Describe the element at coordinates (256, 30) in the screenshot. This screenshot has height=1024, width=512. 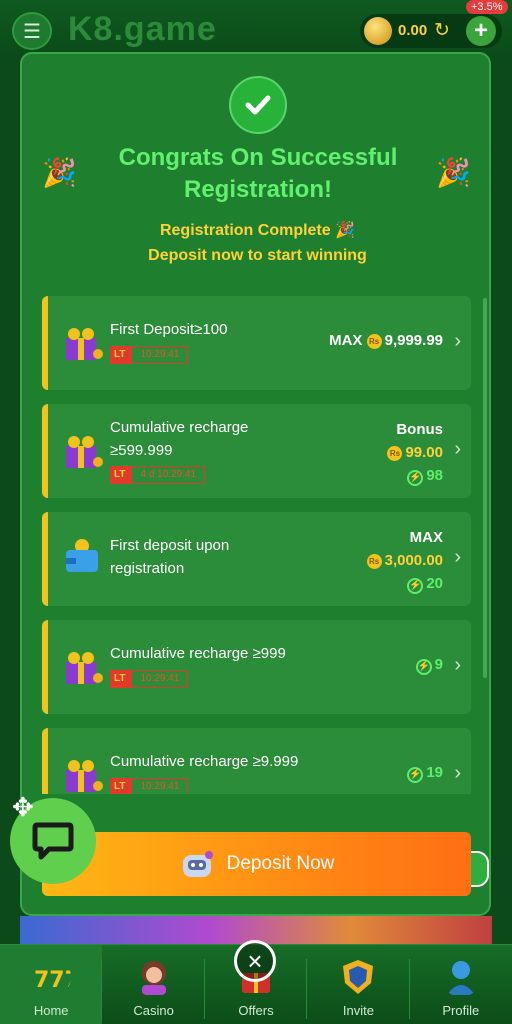
I see `top-bar: ☰ K8.game 0.00 ↻ + +3.5%` at that location.